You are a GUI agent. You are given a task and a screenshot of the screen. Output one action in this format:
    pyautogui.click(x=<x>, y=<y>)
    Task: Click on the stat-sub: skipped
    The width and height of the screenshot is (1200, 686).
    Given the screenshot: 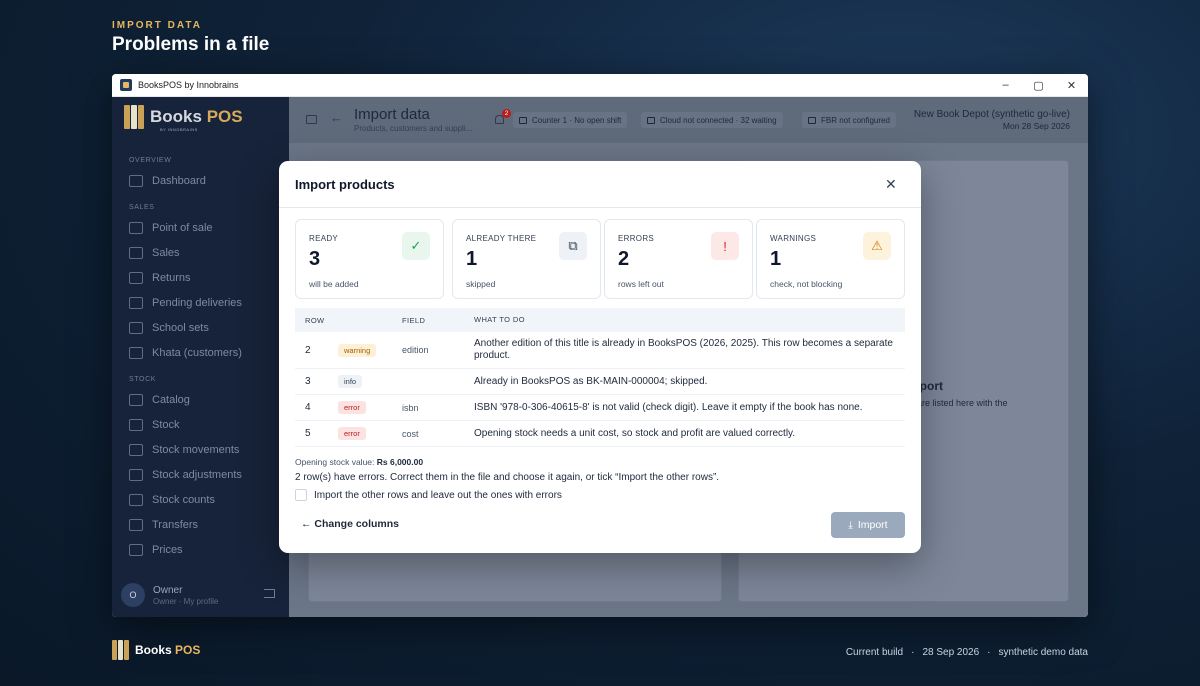 What is the action you would take?
    pyautogui.click(x=481, y=284)
    